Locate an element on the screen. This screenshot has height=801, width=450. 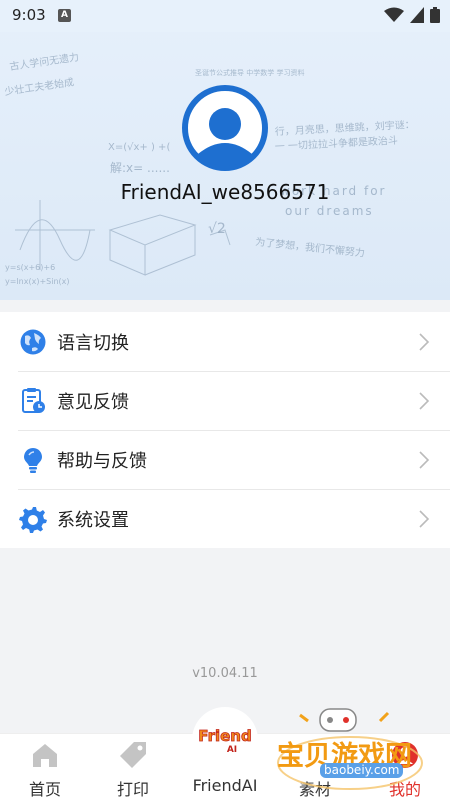
tab-label: FriendAI is located at coordinates (225, 785).